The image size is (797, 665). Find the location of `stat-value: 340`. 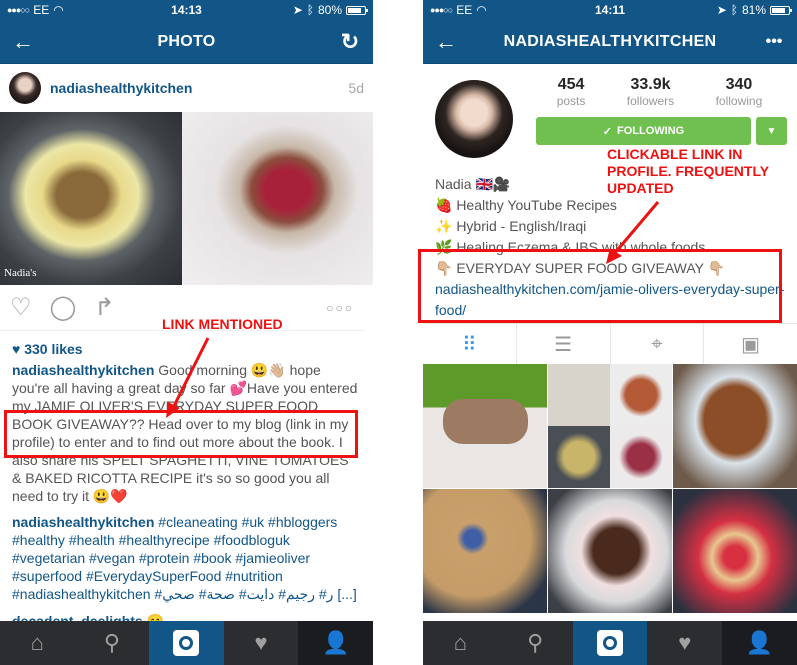

stat-value: 340 is located at coordinates (739, 84).